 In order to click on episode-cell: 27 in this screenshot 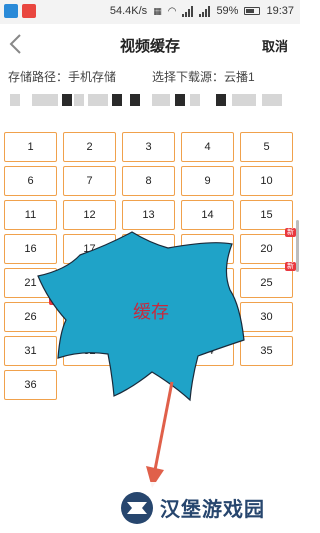, I will do `click(89, 317)`.